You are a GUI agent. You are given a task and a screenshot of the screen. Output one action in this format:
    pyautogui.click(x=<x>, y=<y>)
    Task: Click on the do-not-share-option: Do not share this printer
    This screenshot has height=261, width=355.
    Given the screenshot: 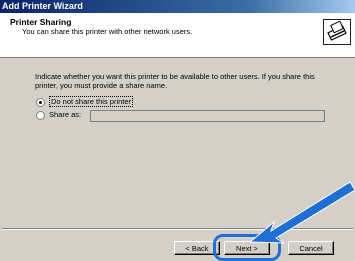 What is the action you would take?
    pyautogui.click(x=85, y=102)
    